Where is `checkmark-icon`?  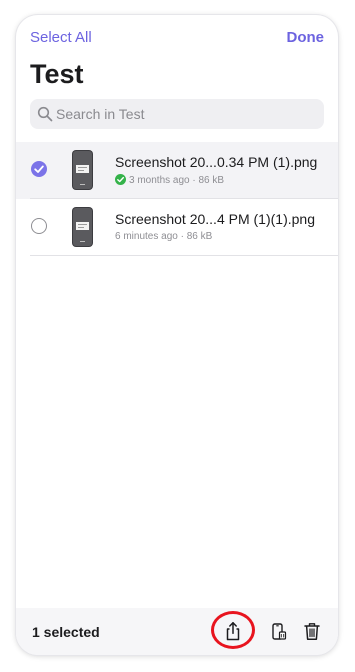 checkmark-icon is located at coordinates (39, 169).